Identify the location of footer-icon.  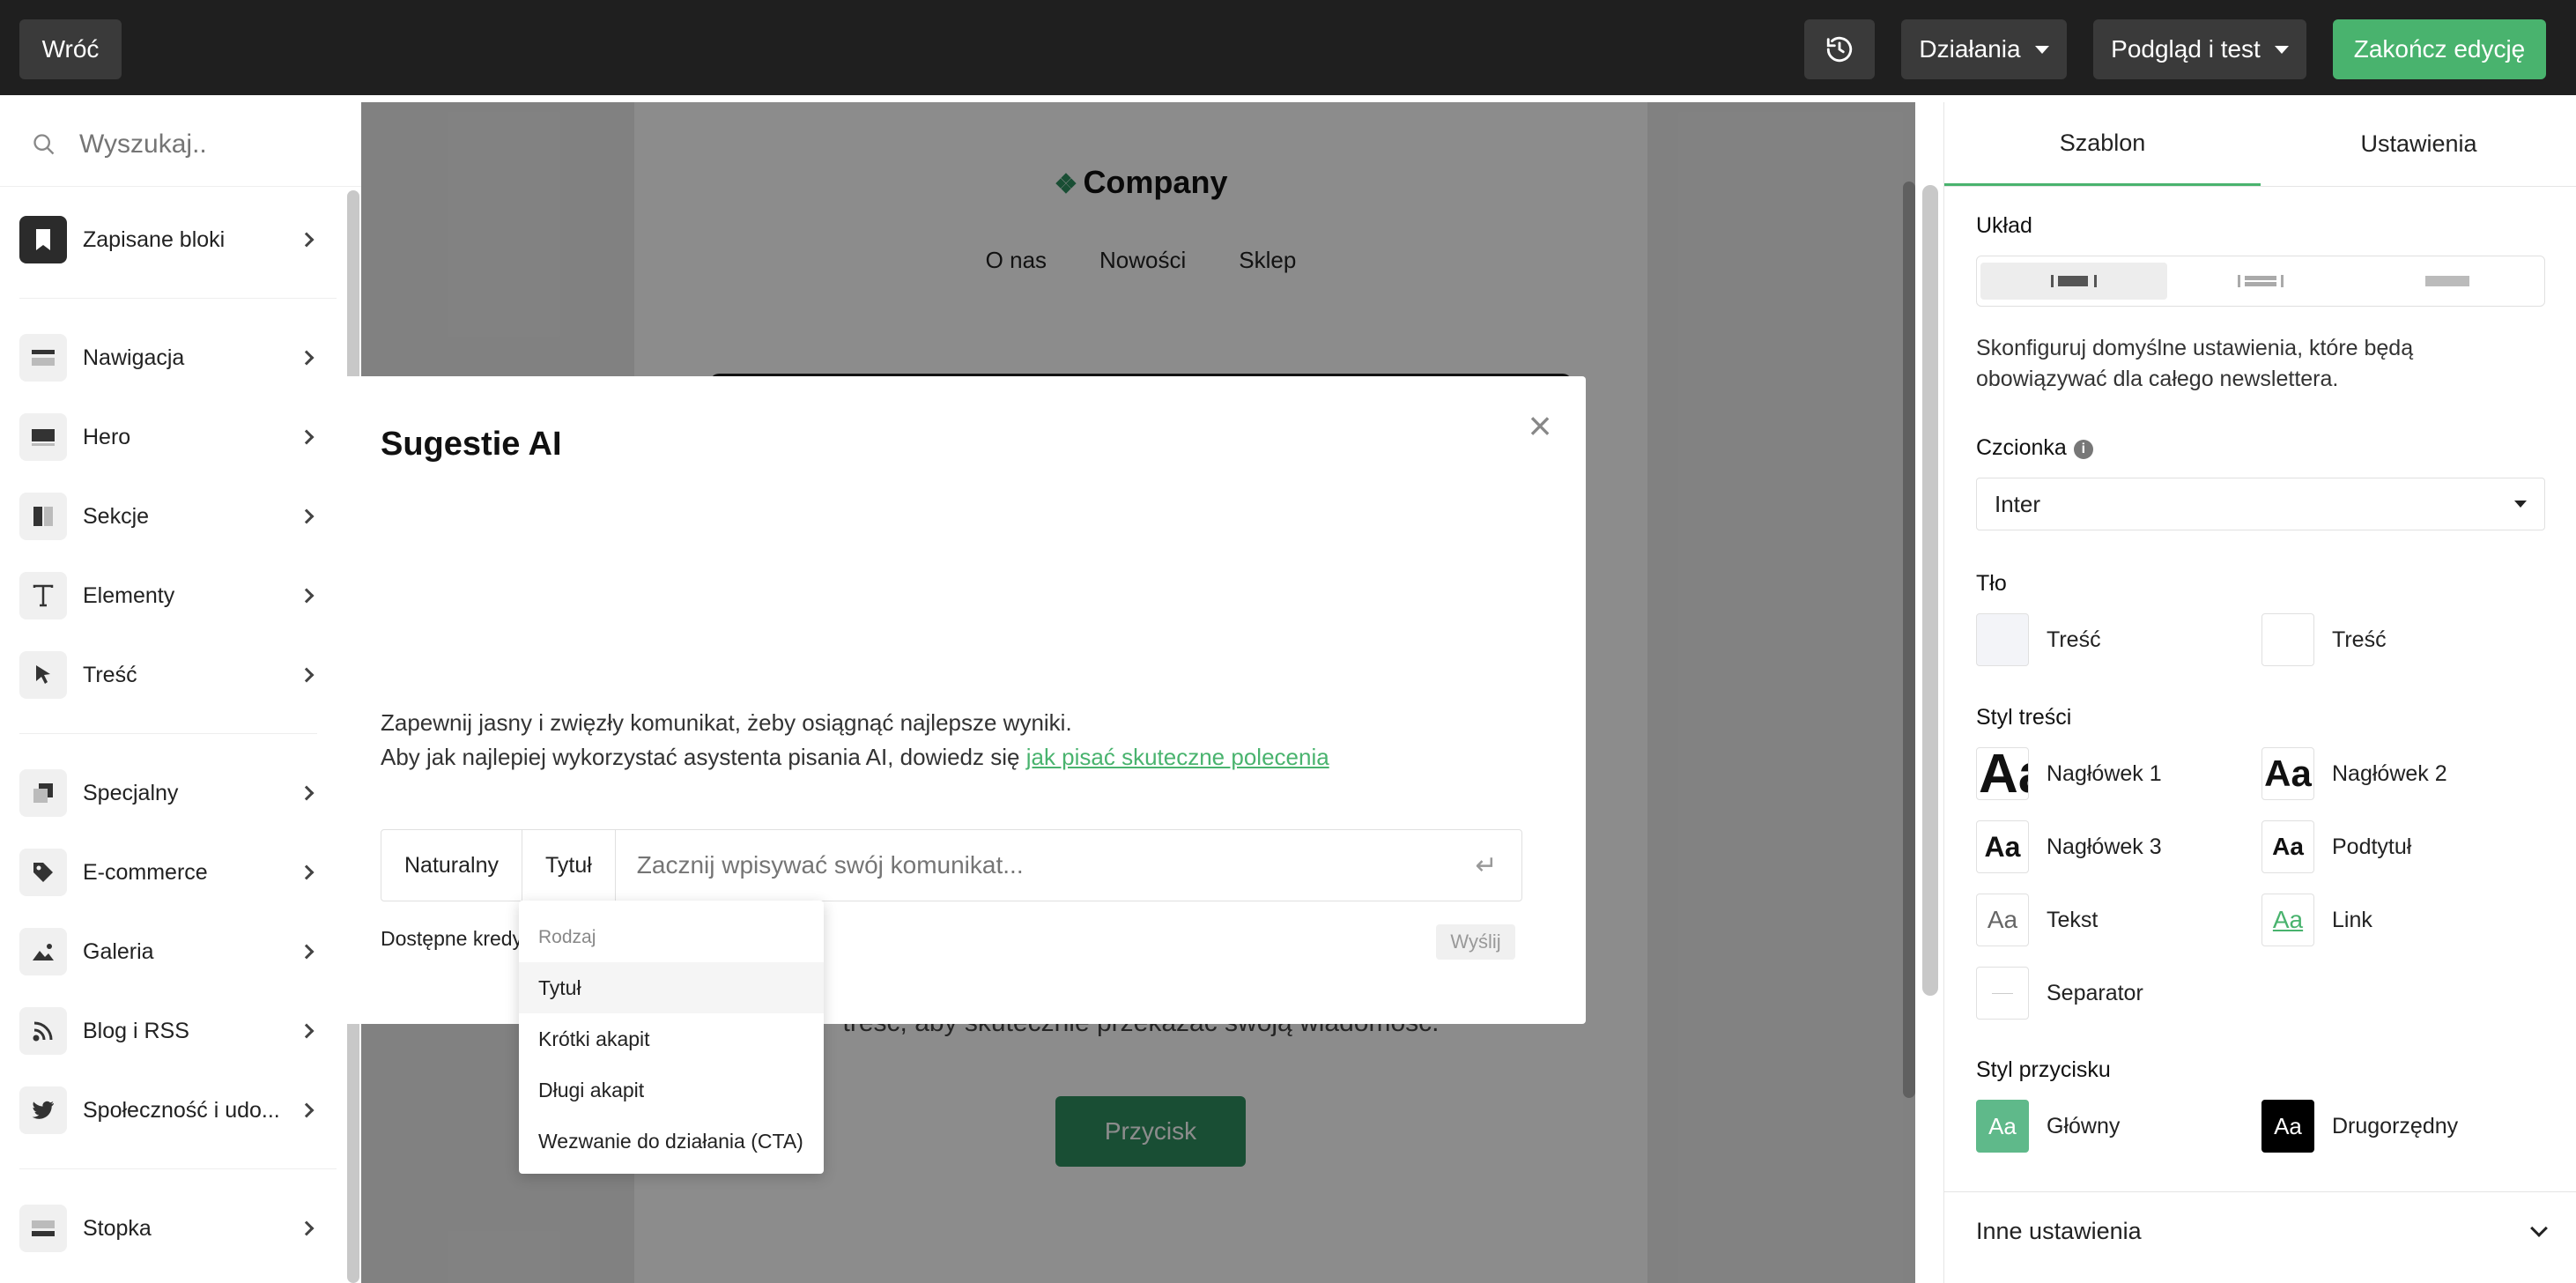
(43, 1228).